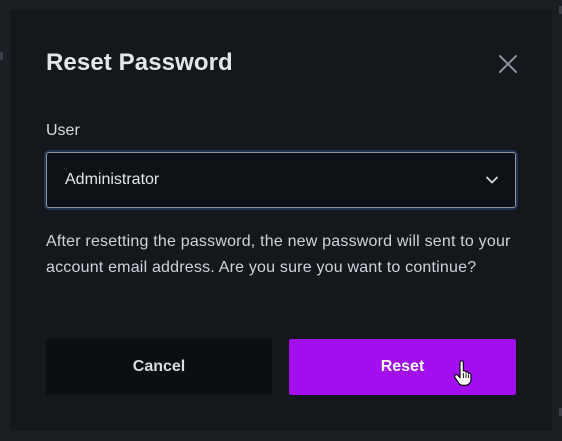  What do you see at coordinates (63, 130) in the screenshot?
I see `user-field-label: User` at bounding box center [63, 130].